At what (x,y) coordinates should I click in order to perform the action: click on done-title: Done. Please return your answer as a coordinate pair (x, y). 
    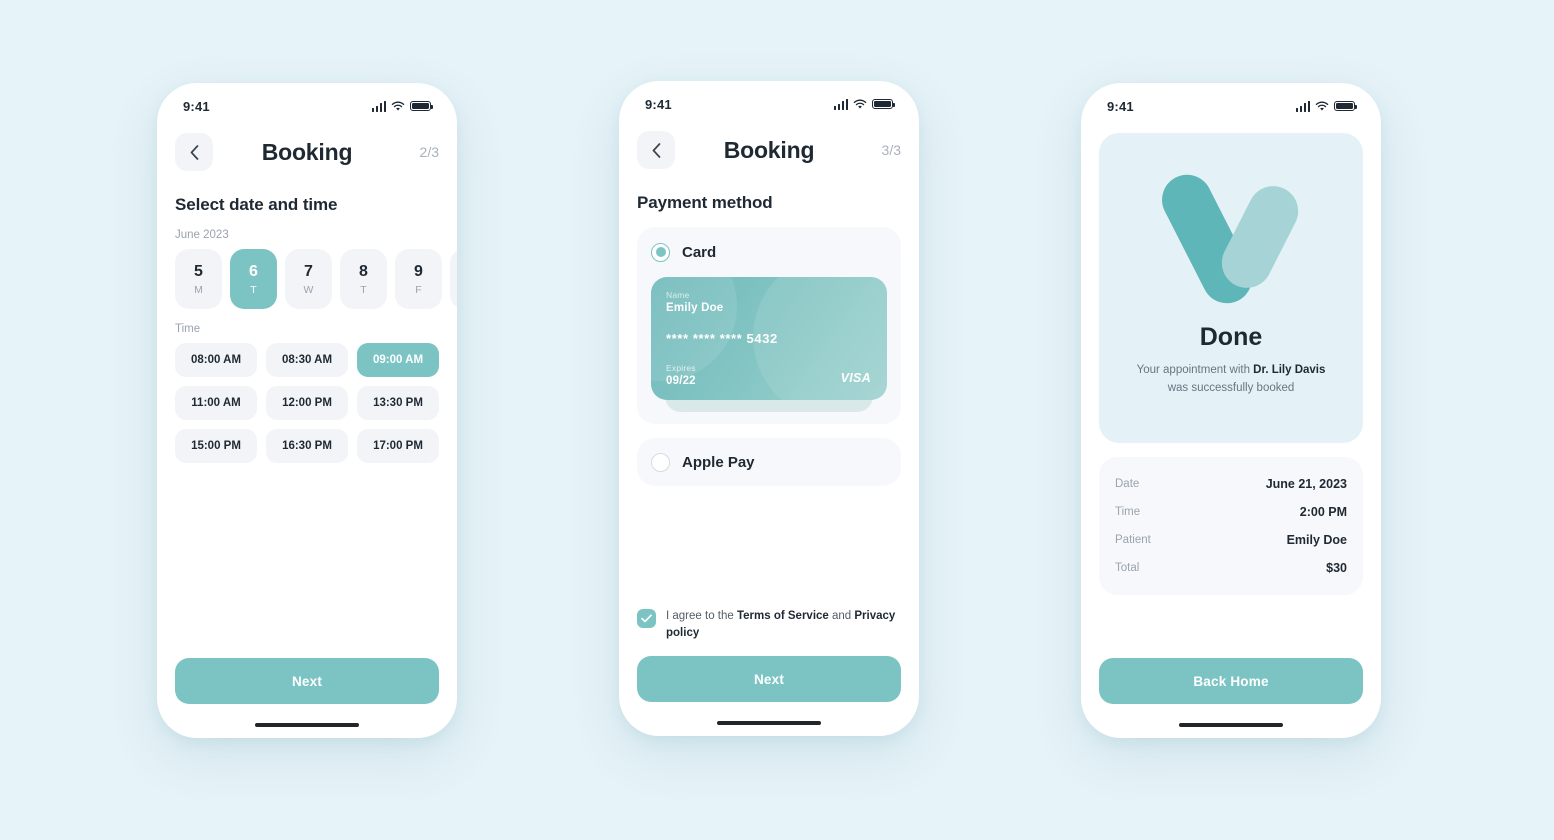
    Looking at the image, I should click on (1231, 336).